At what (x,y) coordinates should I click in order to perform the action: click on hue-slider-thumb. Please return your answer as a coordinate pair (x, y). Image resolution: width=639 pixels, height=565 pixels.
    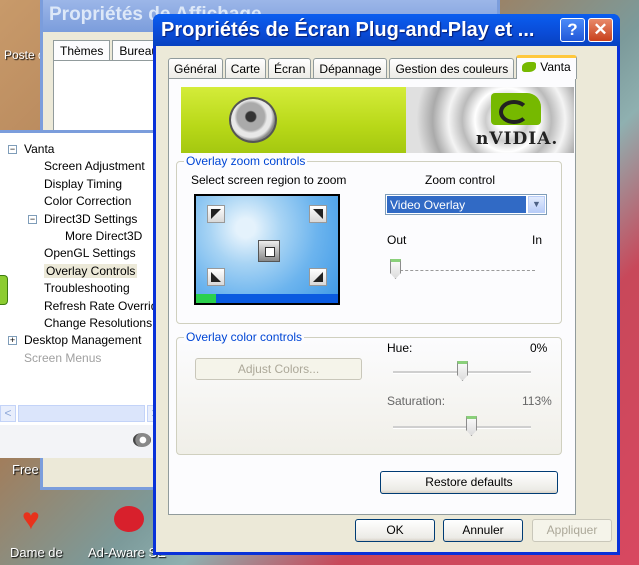
    Looking at the image, I should click on (462, 371).